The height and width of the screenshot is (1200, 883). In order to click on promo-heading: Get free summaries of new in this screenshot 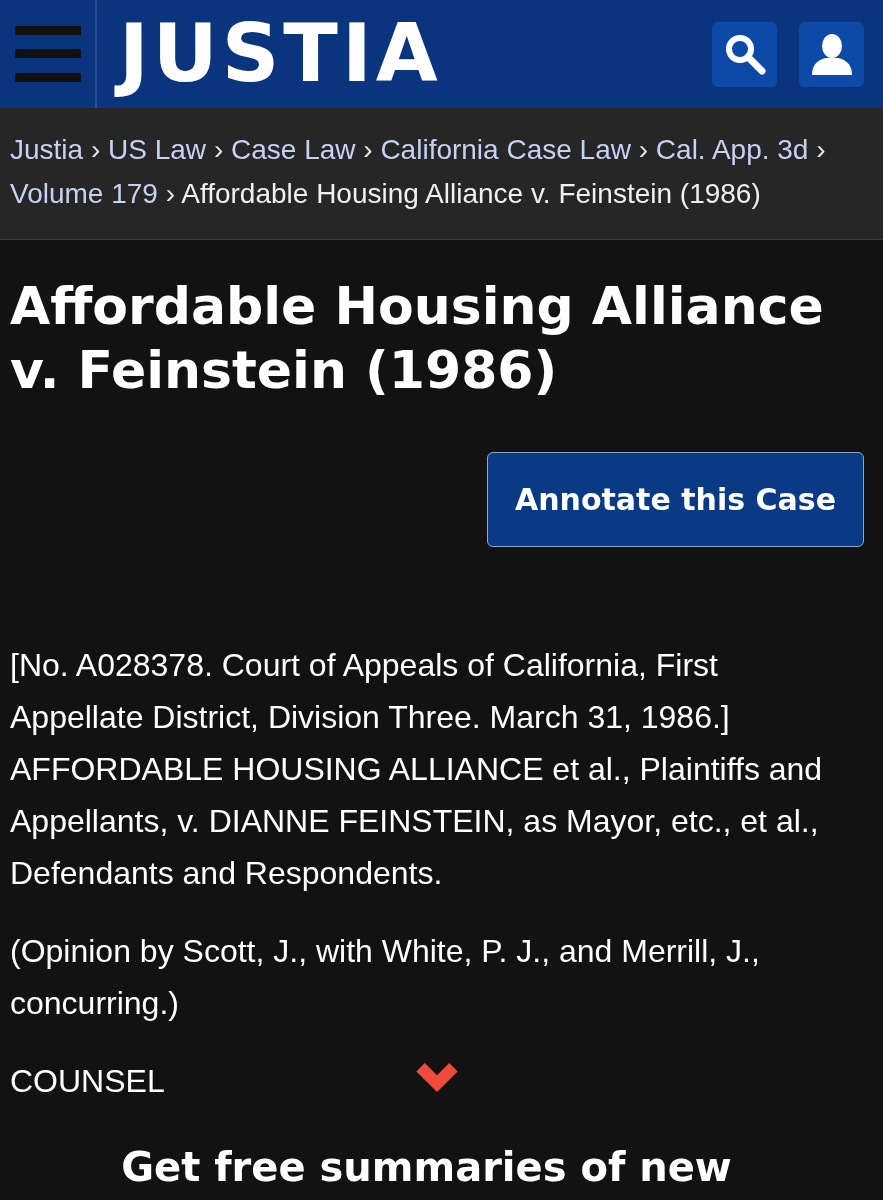, I will do `click(426, 1167)`.